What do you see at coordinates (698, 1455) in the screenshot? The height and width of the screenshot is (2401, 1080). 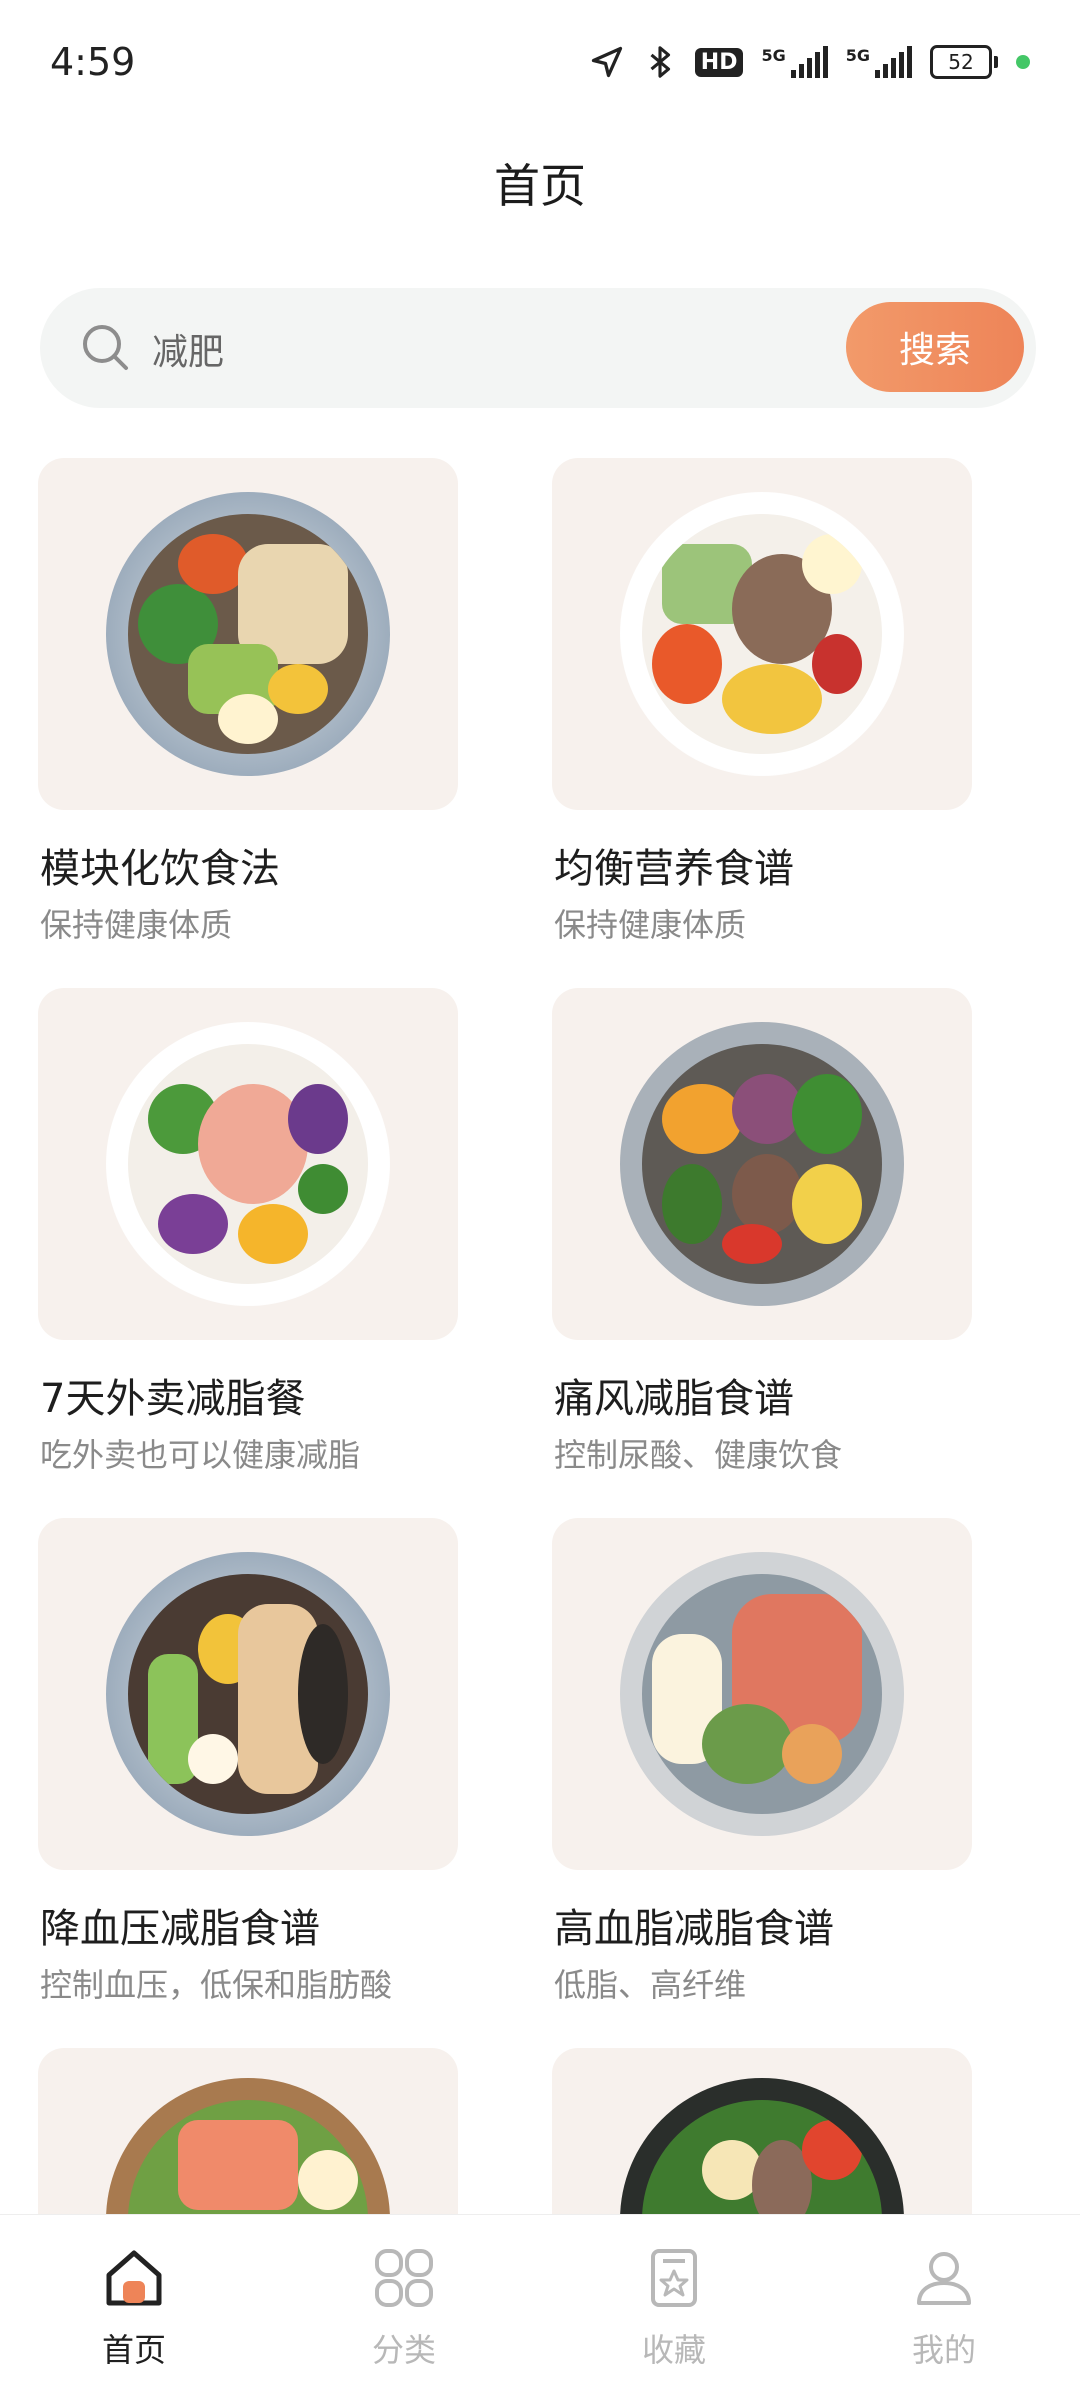 I see `recipe-subtitle: 控制尿酸、健康饮食` at bounding box center [698, 1455].